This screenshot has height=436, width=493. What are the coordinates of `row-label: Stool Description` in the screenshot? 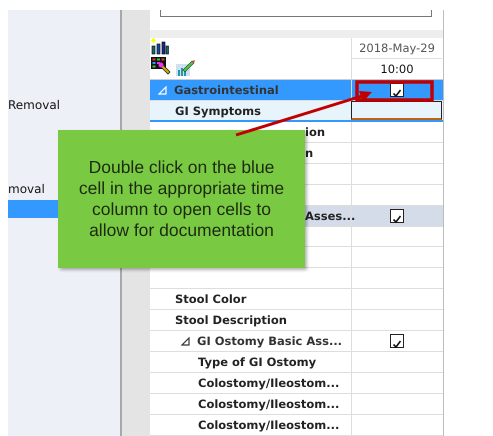 It's located at (231, 320).